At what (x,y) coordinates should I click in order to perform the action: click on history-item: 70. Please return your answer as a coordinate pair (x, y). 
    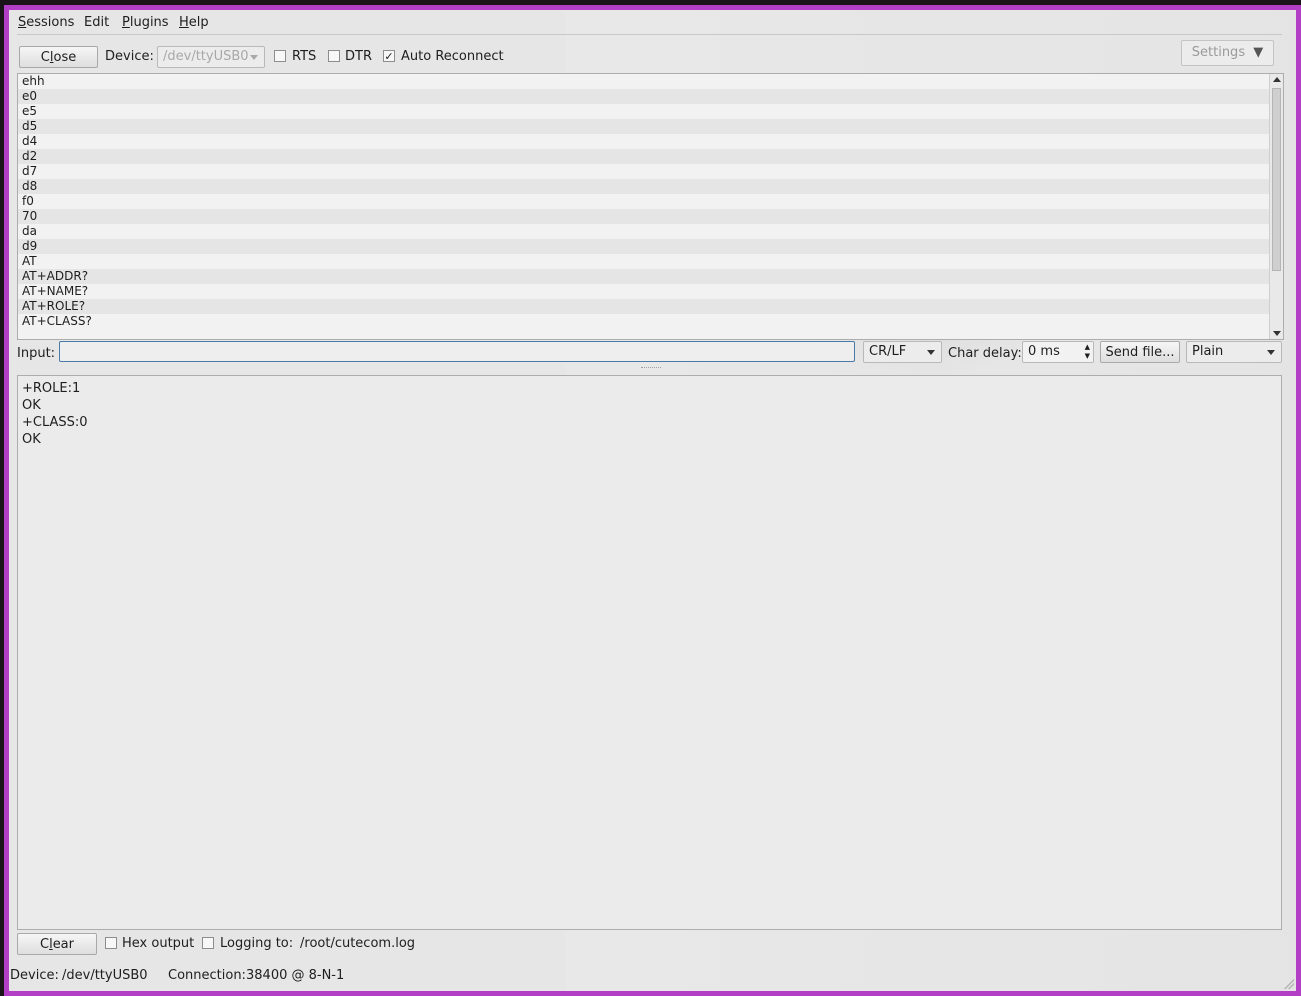
    Looking at the image, I should click on (650, 216).